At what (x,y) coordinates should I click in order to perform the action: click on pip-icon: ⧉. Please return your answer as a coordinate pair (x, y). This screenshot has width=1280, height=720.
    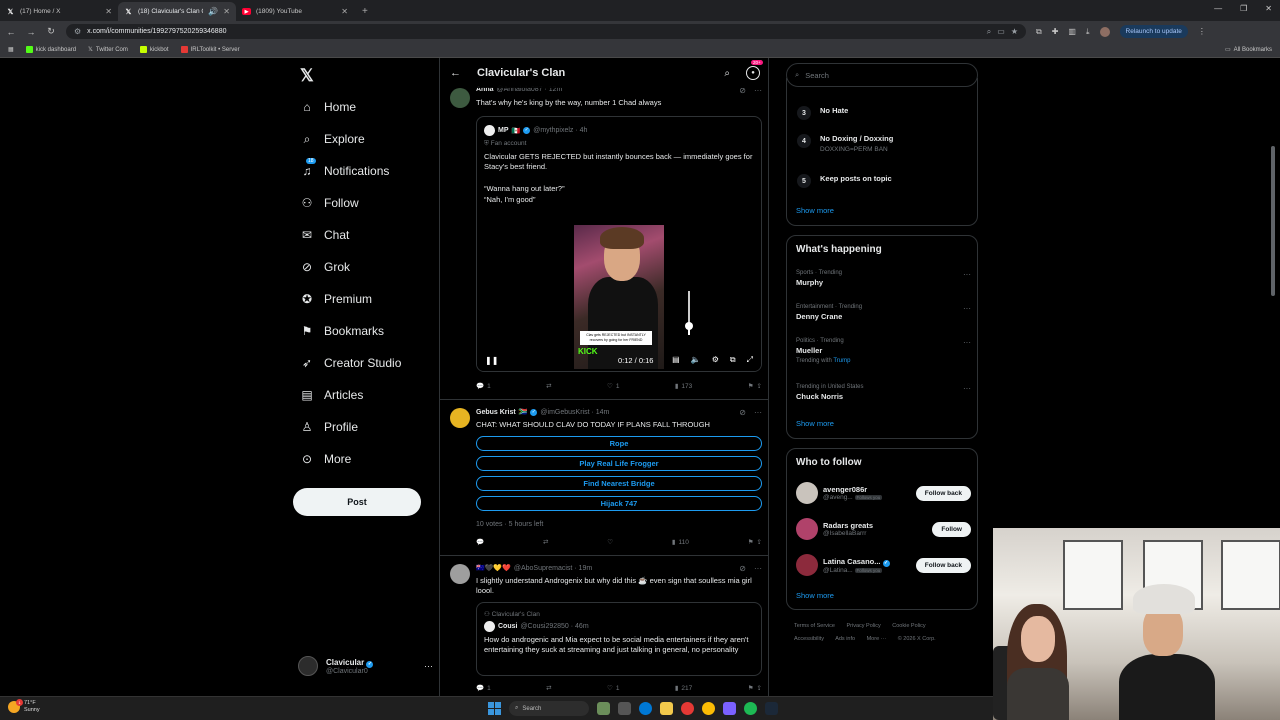
    Looking at the image, I should click on (733, 360).